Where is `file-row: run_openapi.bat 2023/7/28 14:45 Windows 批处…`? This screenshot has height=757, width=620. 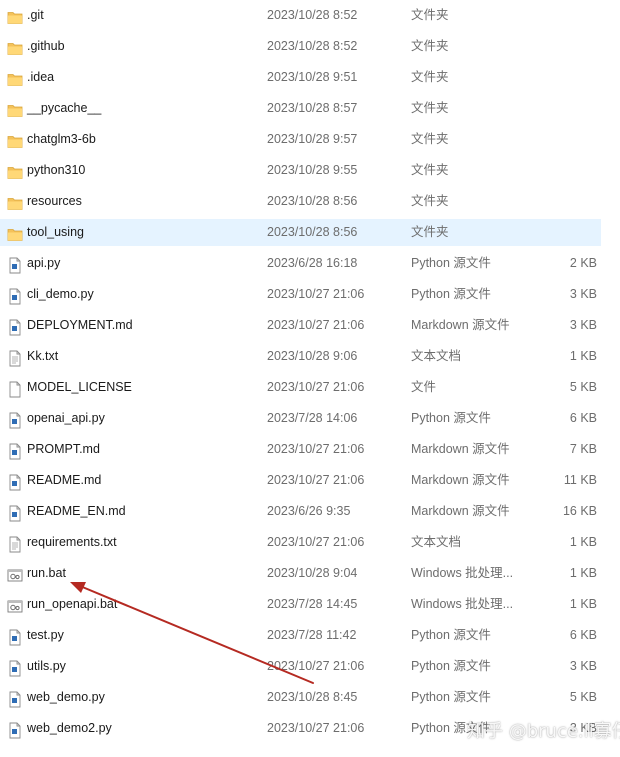 file-row: run_openapi.bat 2023/7/28 14:45 Windows 批处… is located at coordinates (310, 604).